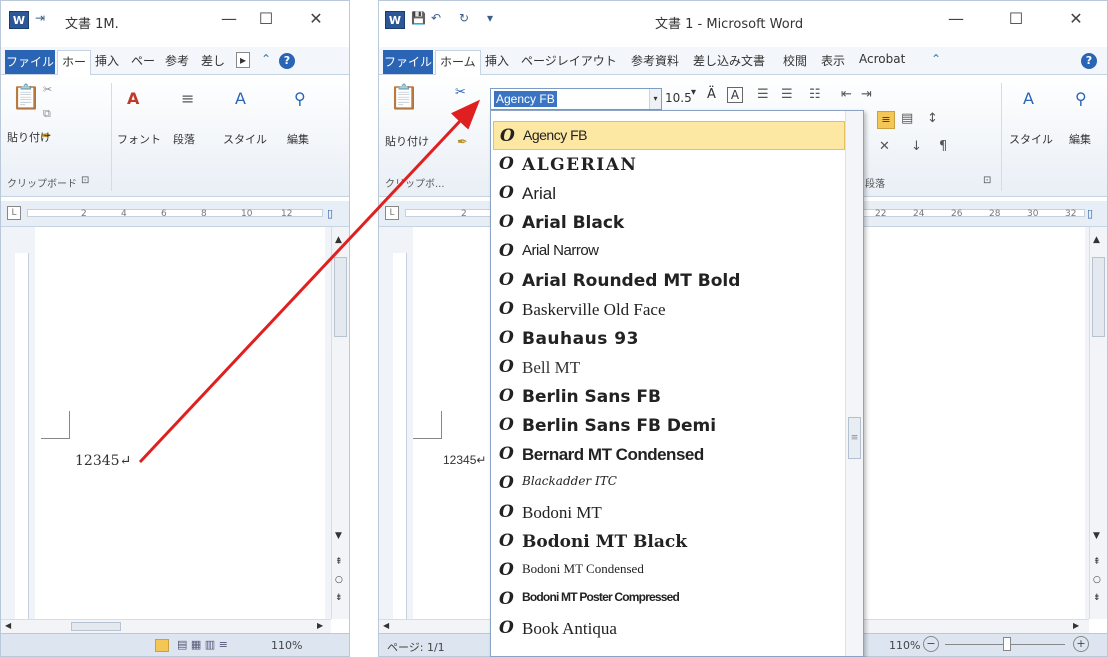 This screenshot has height=657, width=1108. I want to click on paragraph-button: 段落, so click(184, 139).